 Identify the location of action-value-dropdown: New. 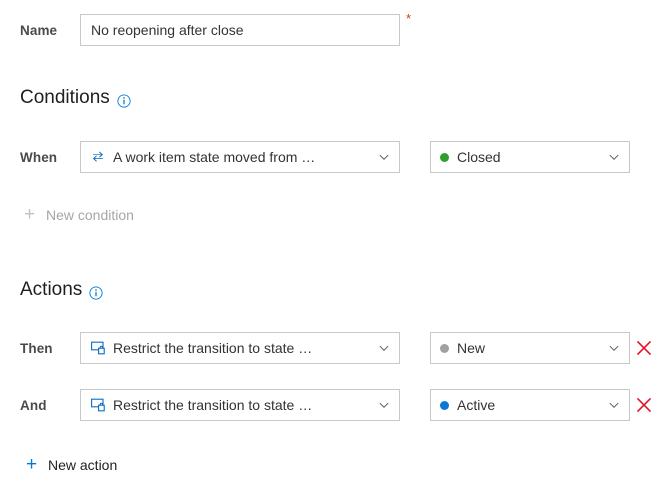
(530, 348).